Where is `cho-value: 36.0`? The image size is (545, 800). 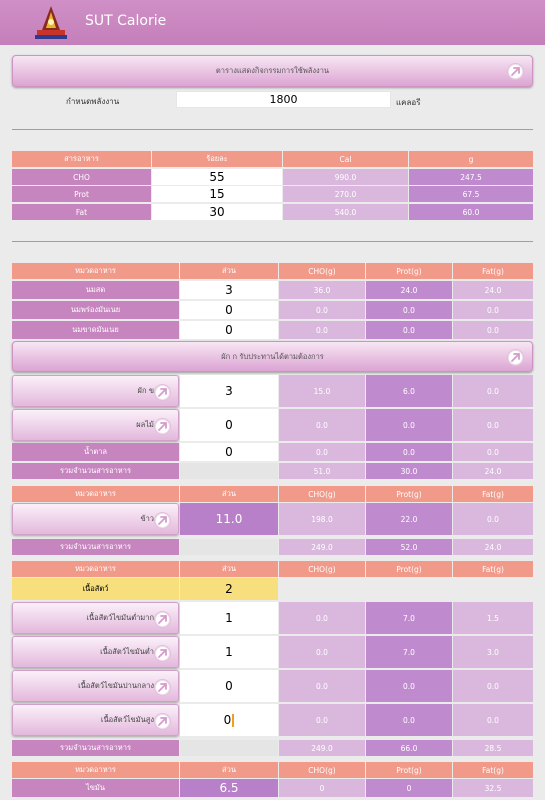 cho-value: 36.0 is located at coordinates (322, 290).